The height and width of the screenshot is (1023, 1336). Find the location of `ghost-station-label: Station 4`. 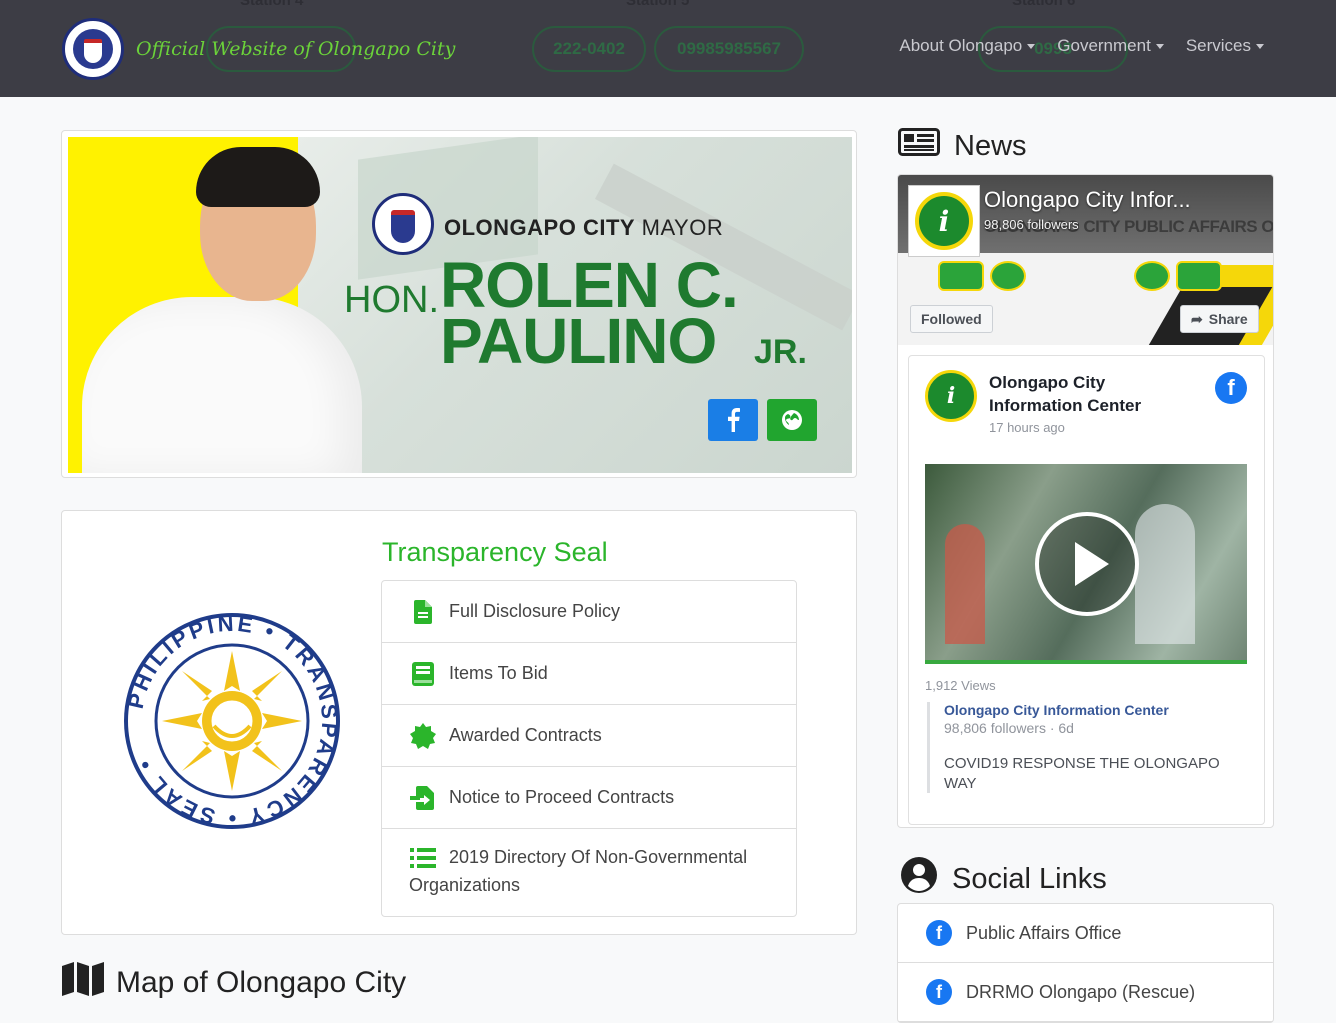

ghost-station-label: Station 4 is located at coordinates (272, 4).